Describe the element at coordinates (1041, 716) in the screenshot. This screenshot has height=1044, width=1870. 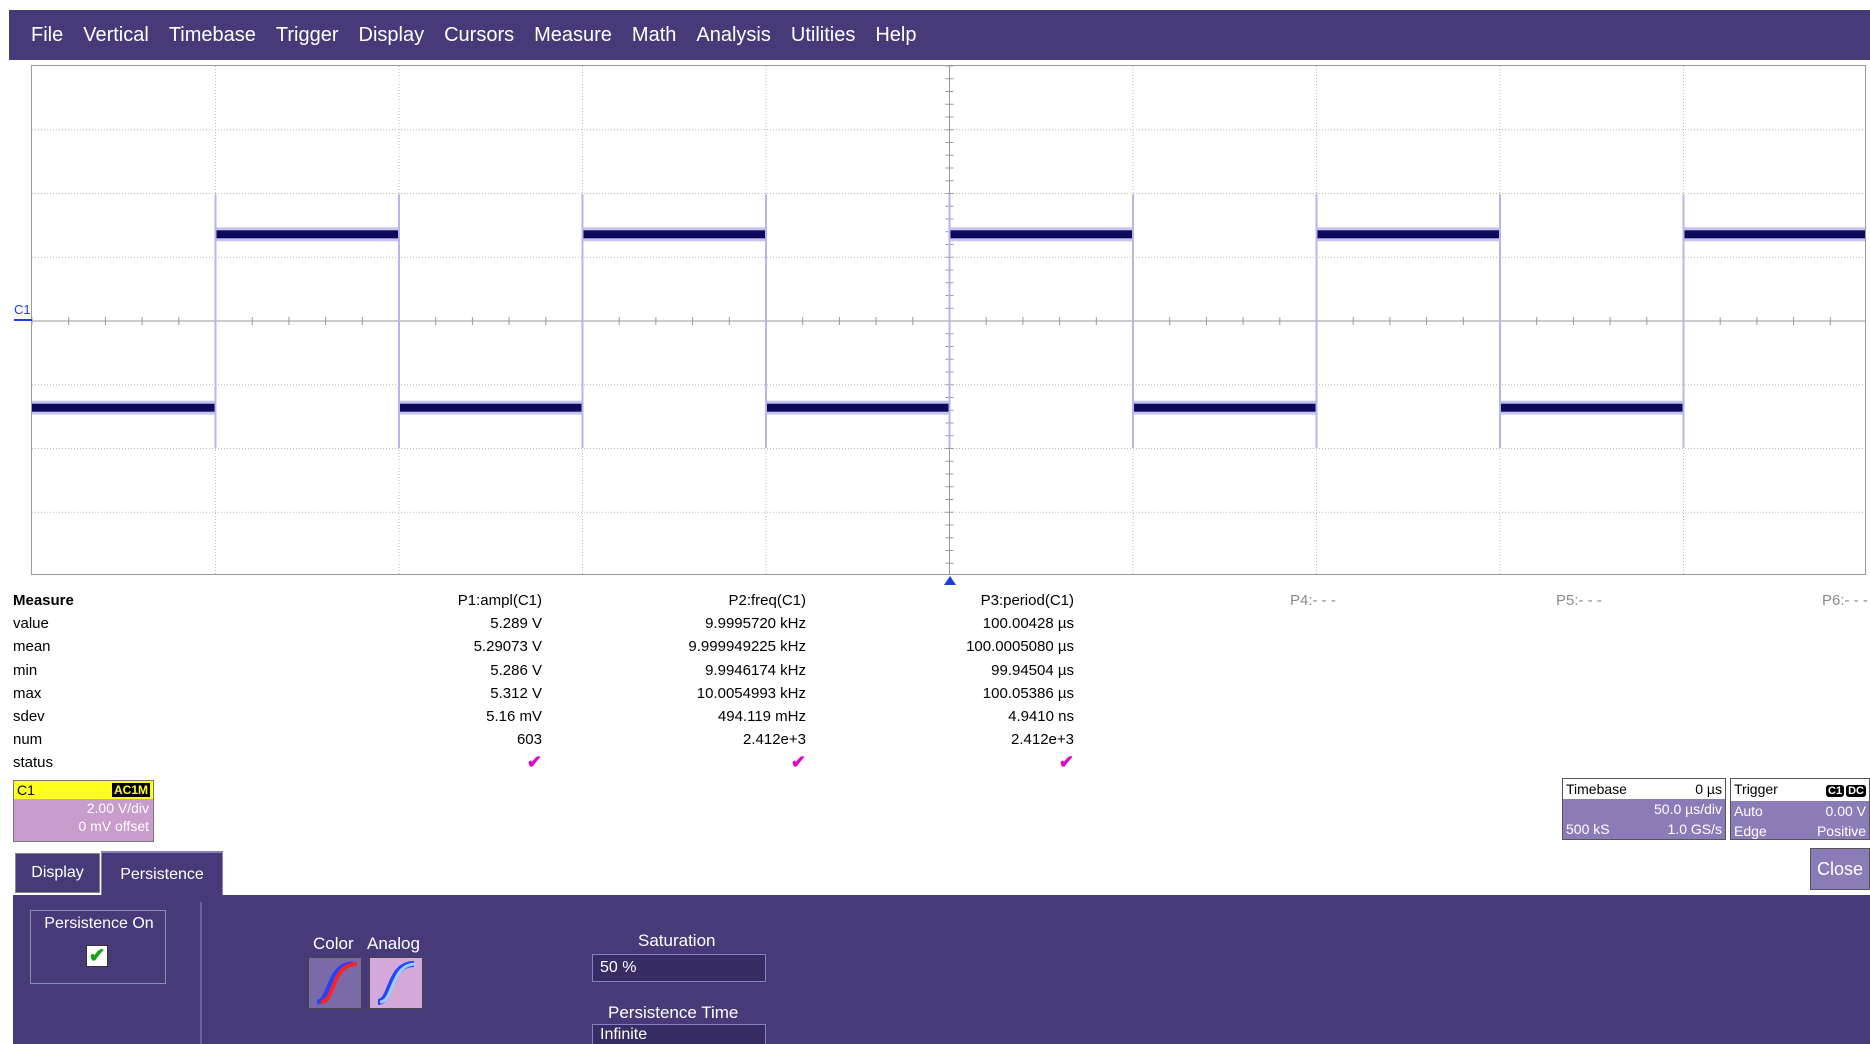
I see `p3-sdev: 4.9410 ns` at that location.